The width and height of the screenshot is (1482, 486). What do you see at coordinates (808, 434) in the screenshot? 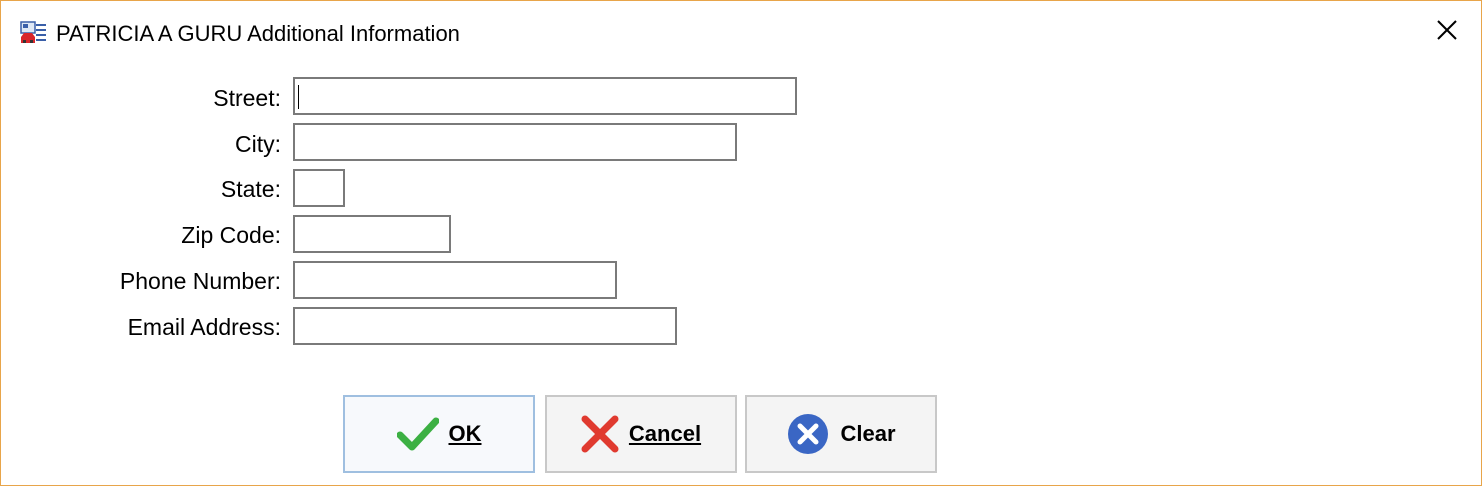
I see `clear-circle-icon` at bounding box center [808, 434].